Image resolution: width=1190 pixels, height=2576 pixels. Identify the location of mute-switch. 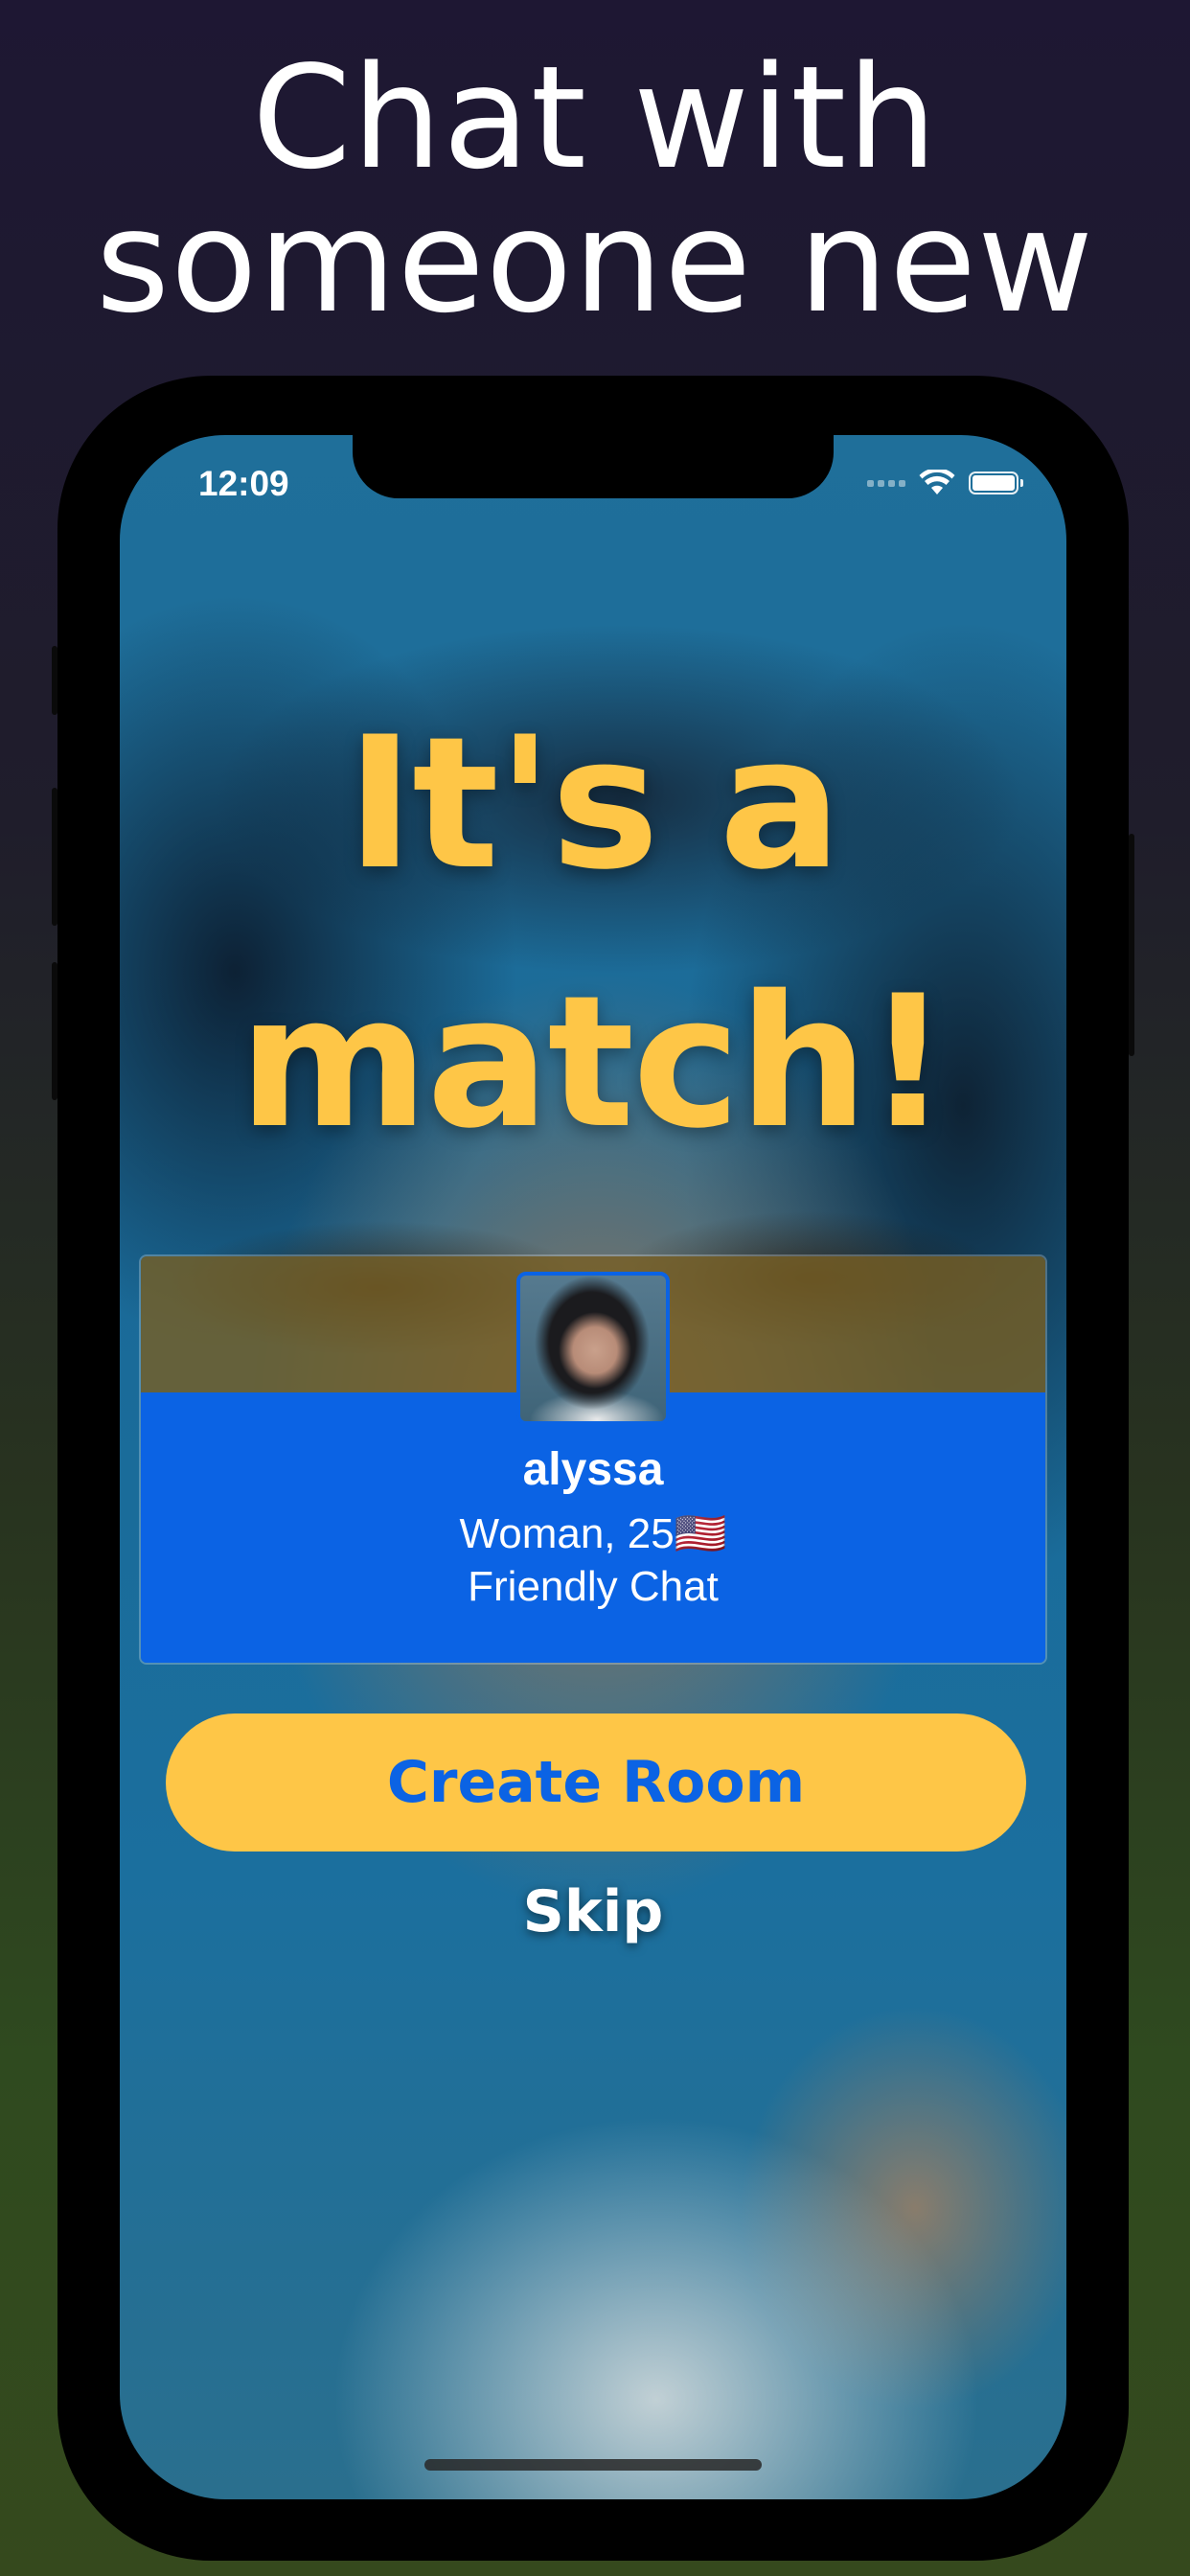
(55, 680).